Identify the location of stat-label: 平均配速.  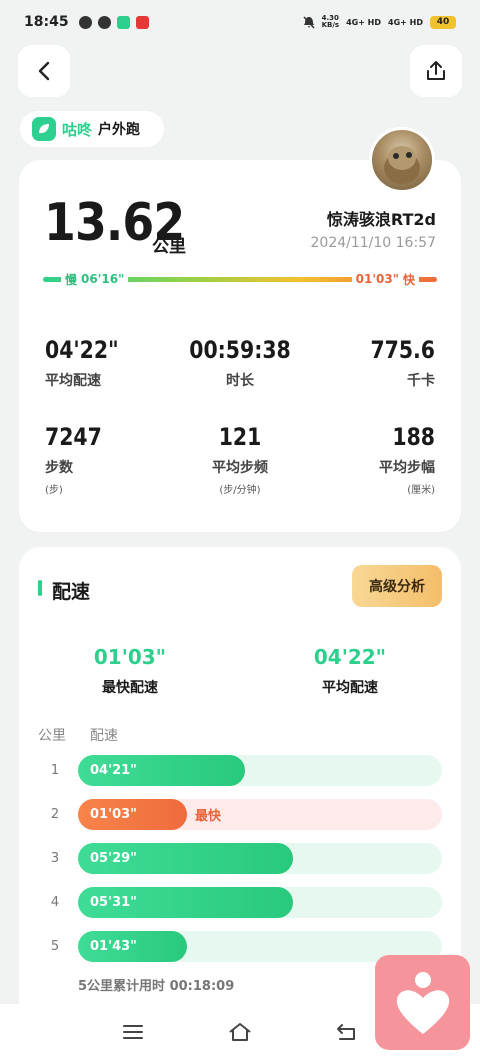
(73, 381).